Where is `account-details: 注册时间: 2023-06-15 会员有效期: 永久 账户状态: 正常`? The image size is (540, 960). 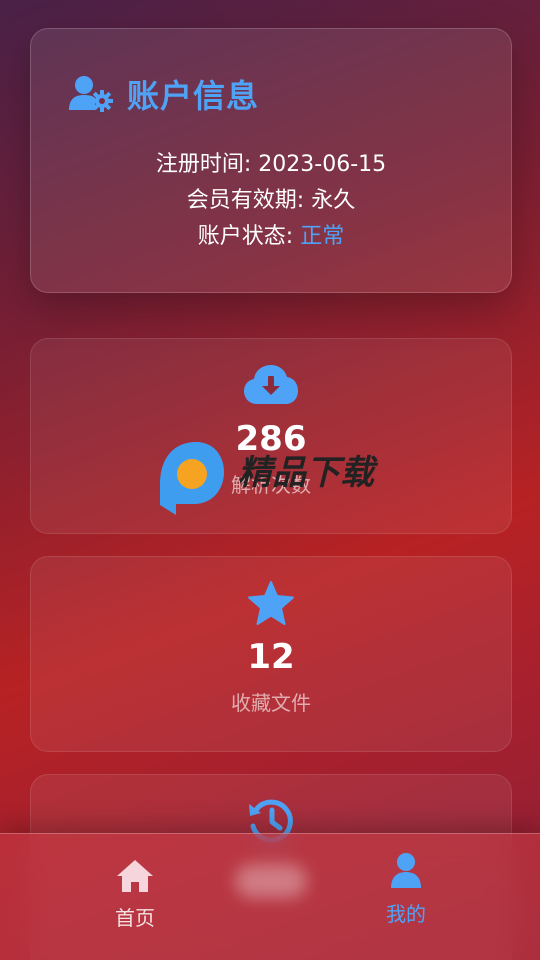 account-details: 注册时间: 2023-06-15 会员有效期: 永久 账户状态: 正常 is located at coordinates (271, 201).